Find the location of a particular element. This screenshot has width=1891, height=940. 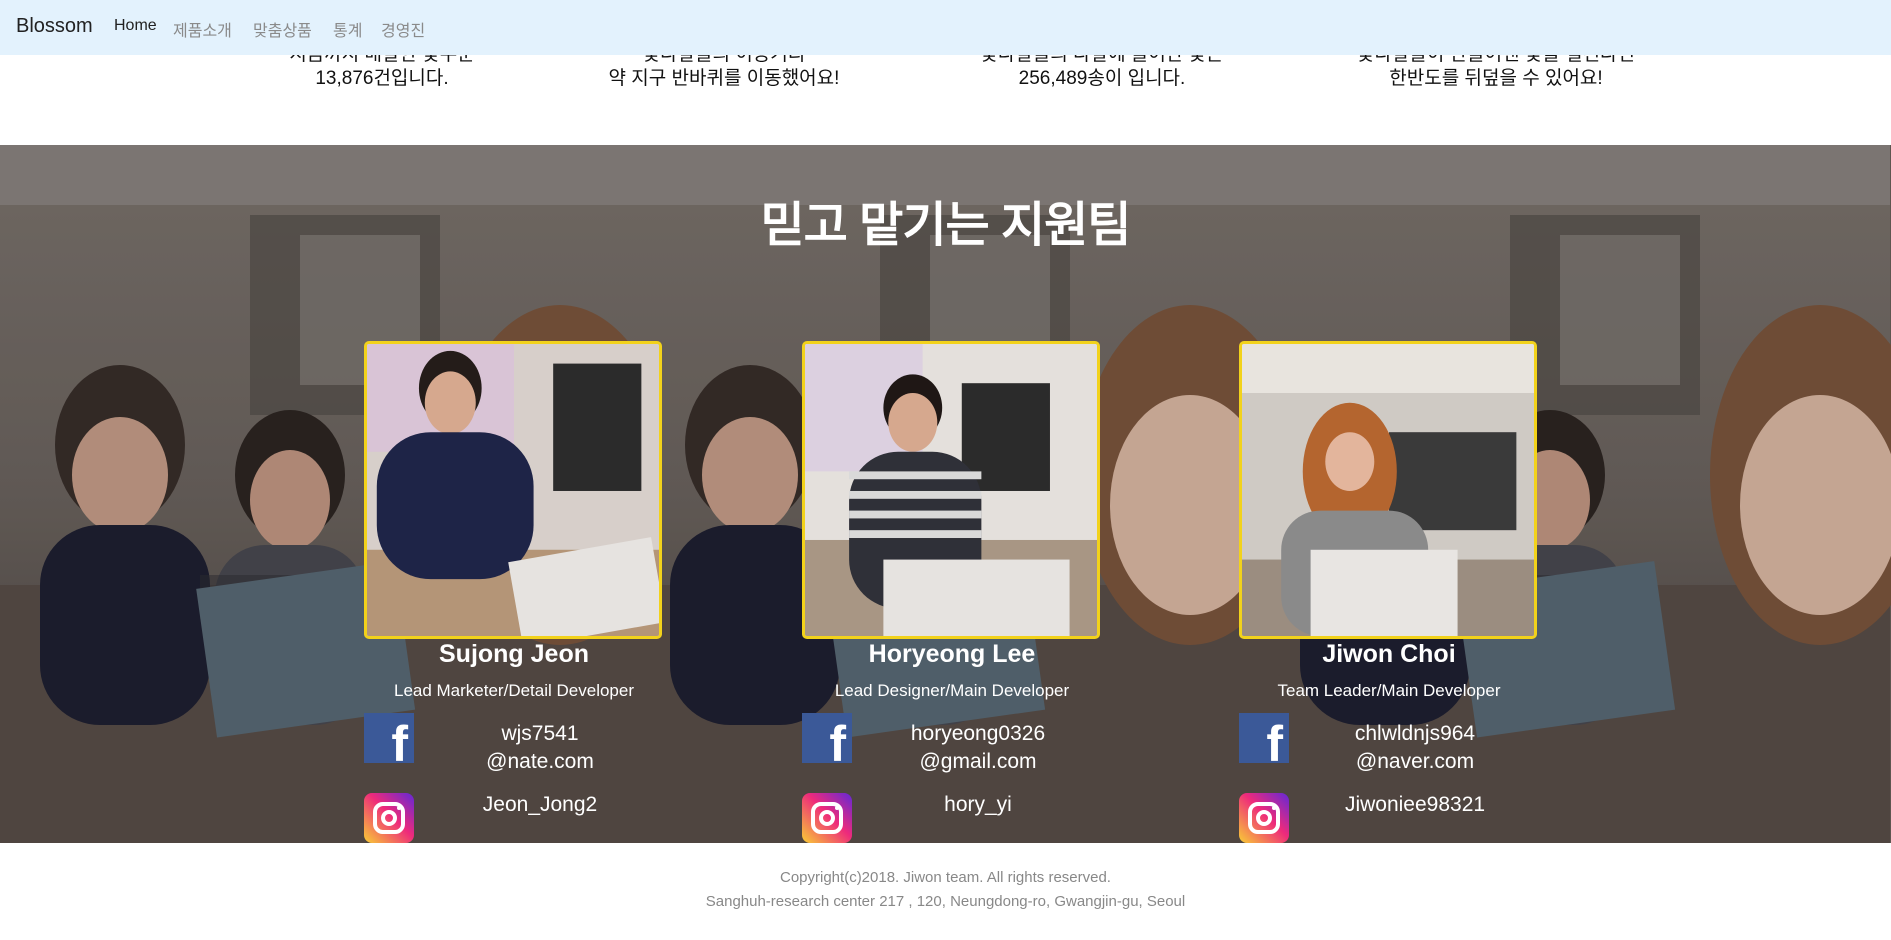

stat-orders: 지금까지 배달한 꽃주문 13,876건입니다. is located at coordinates (381, 72).